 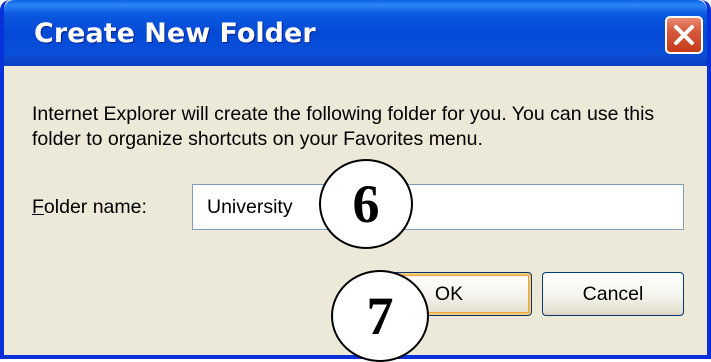 I want to click on window-title: Create New Folder, so click(x=175, y=33).